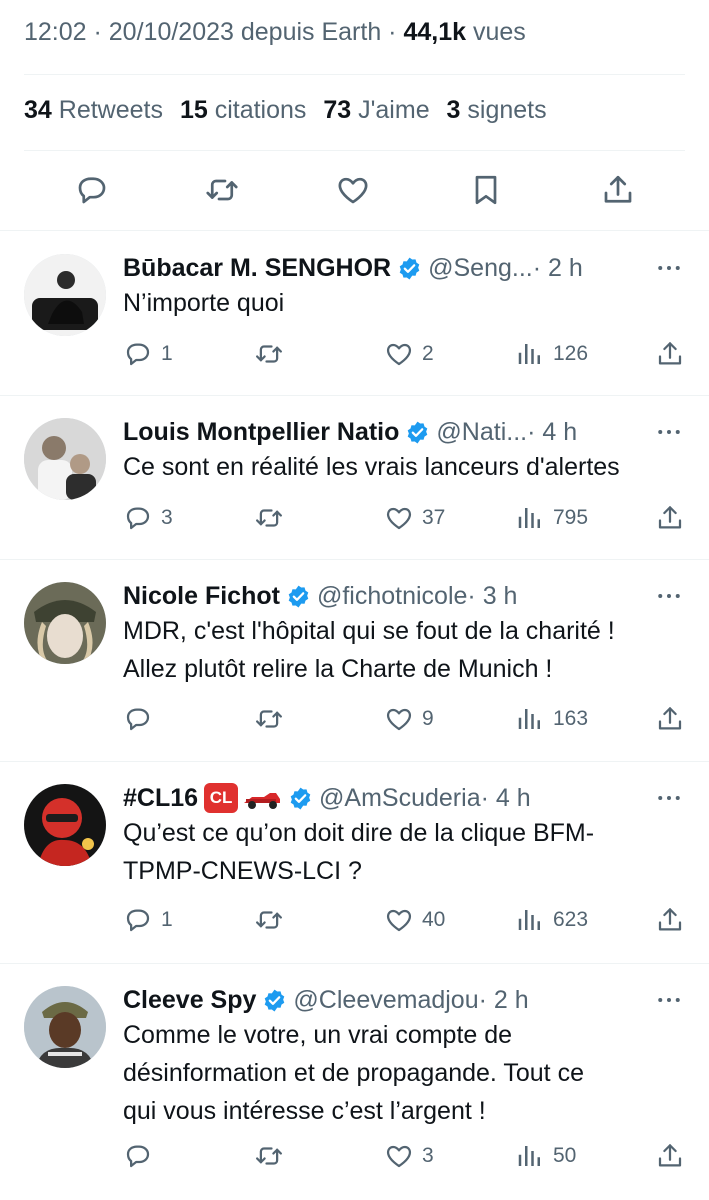  I want to click on like-count: 37, so click(434, 517).